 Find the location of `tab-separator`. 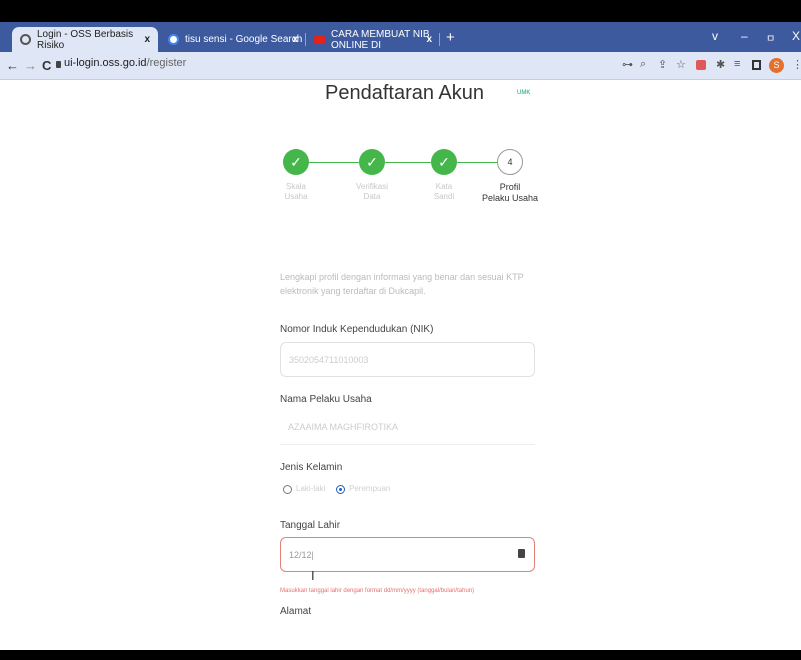

tab-separator is located at coordinates (439, 39).